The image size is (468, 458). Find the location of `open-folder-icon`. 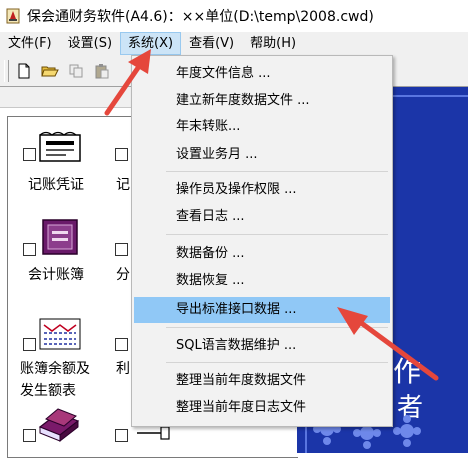

open-folder-icon is located at coordinates (50, 71).